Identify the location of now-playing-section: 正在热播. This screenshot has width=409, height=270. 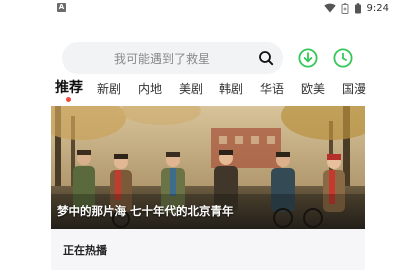
(208, 249).